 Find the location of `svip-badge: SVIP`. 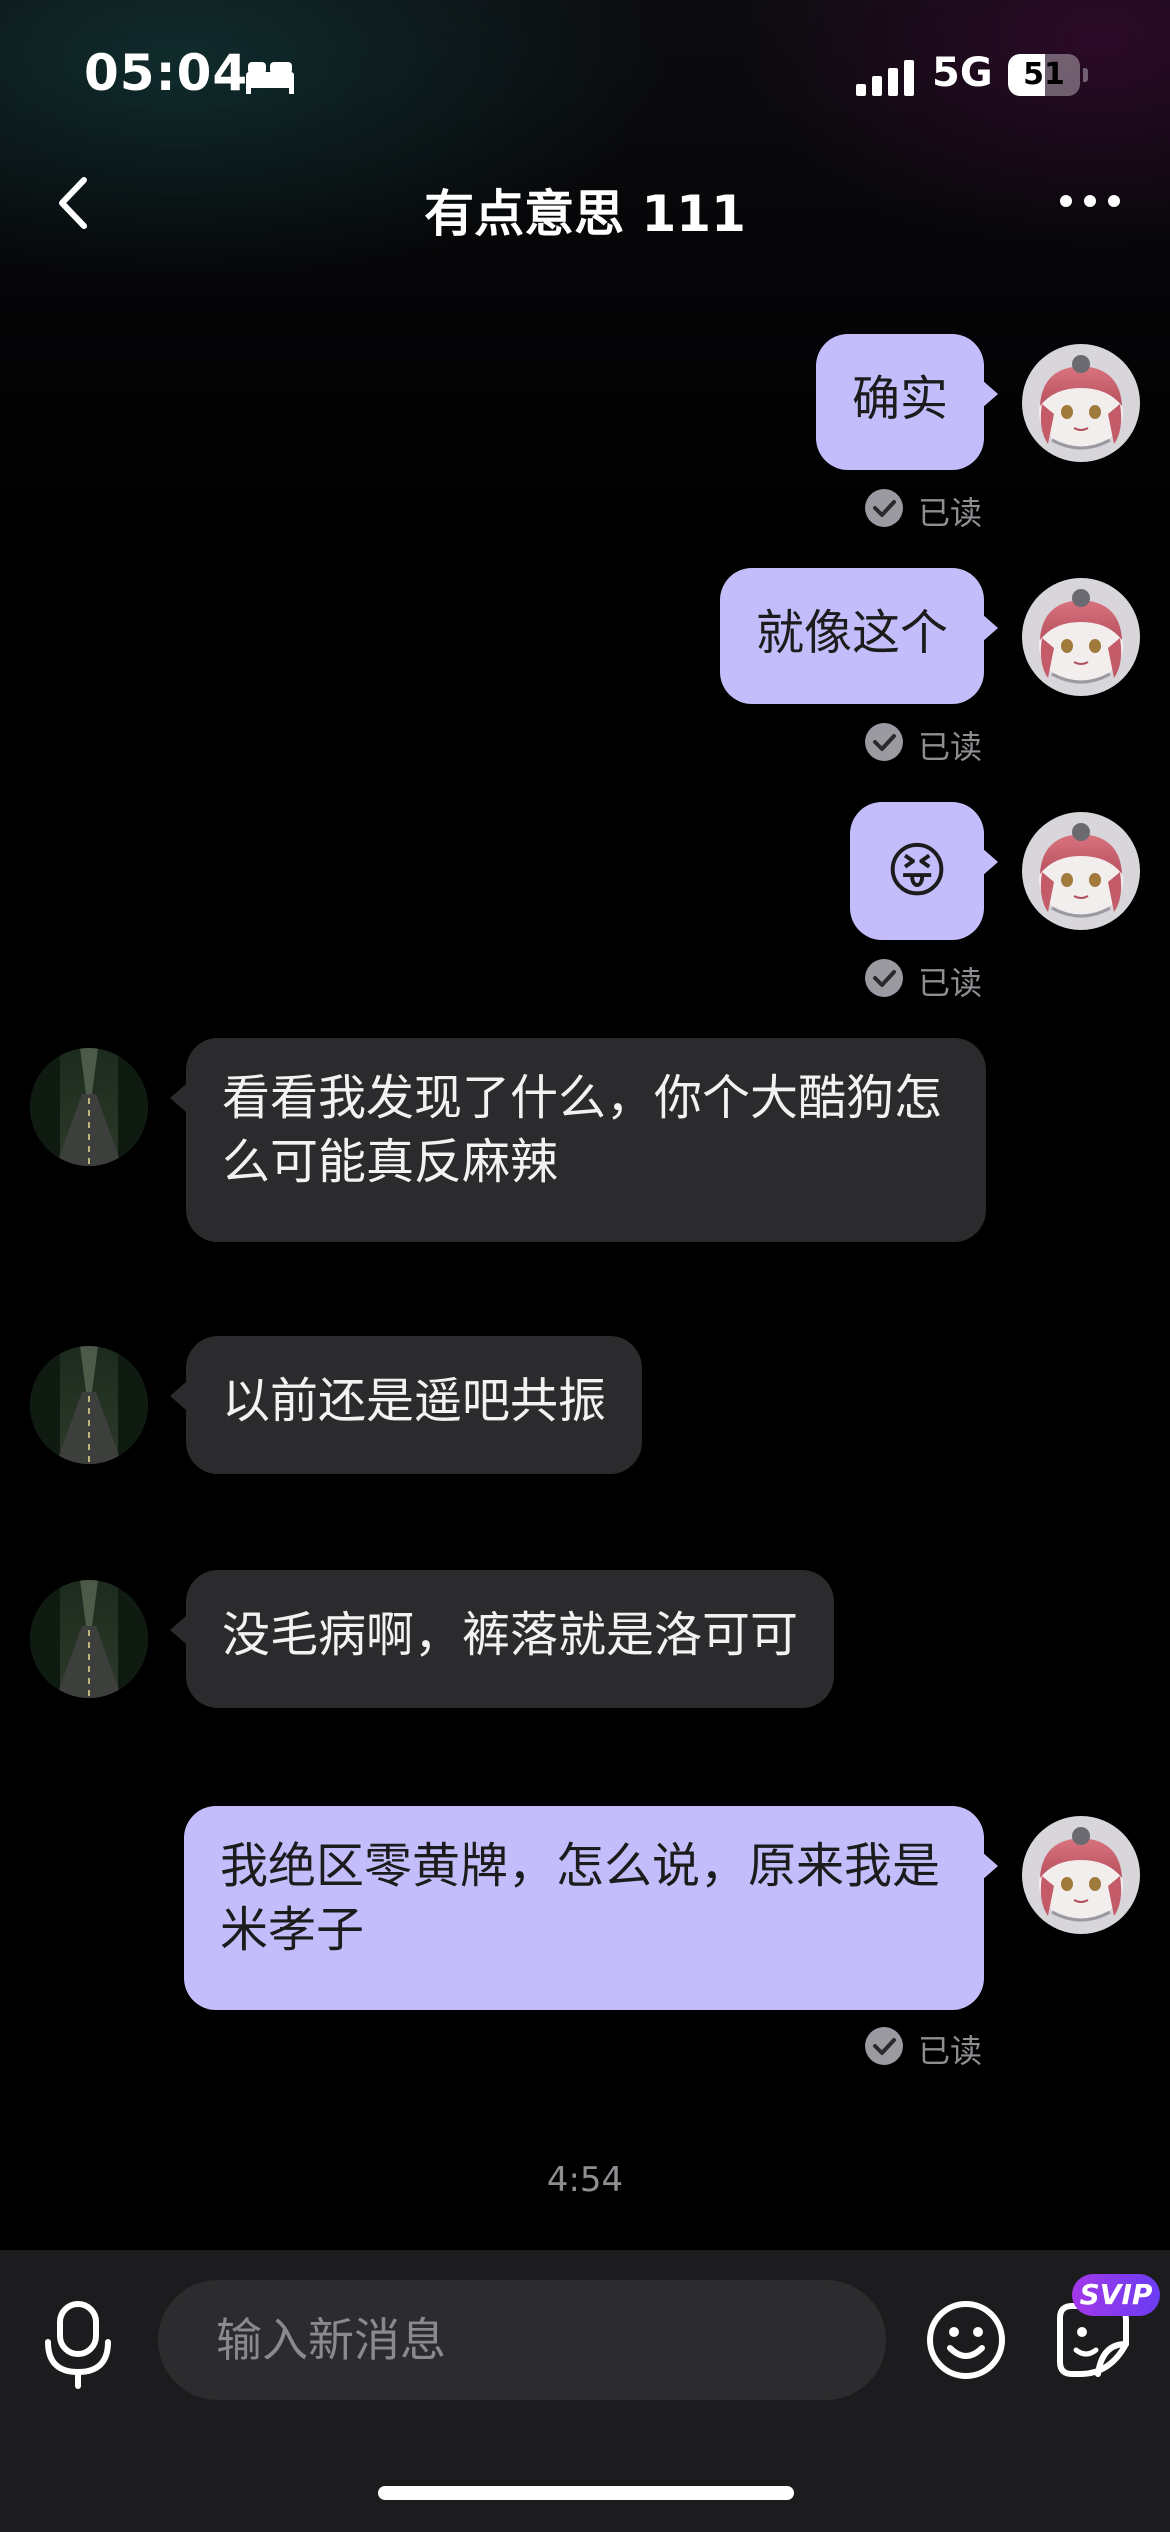

svip-badge: SVIP is located at coordinates (1116, 2295).